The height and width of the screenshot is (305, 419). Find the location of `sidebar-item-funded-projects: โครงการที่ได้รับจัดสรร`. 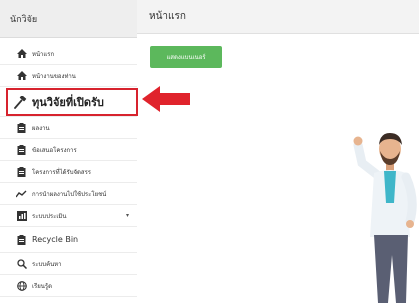

sidebar-item-funded-projects: โครงการที่ได้รับจัดสรร is located at coordinates (68, 172).